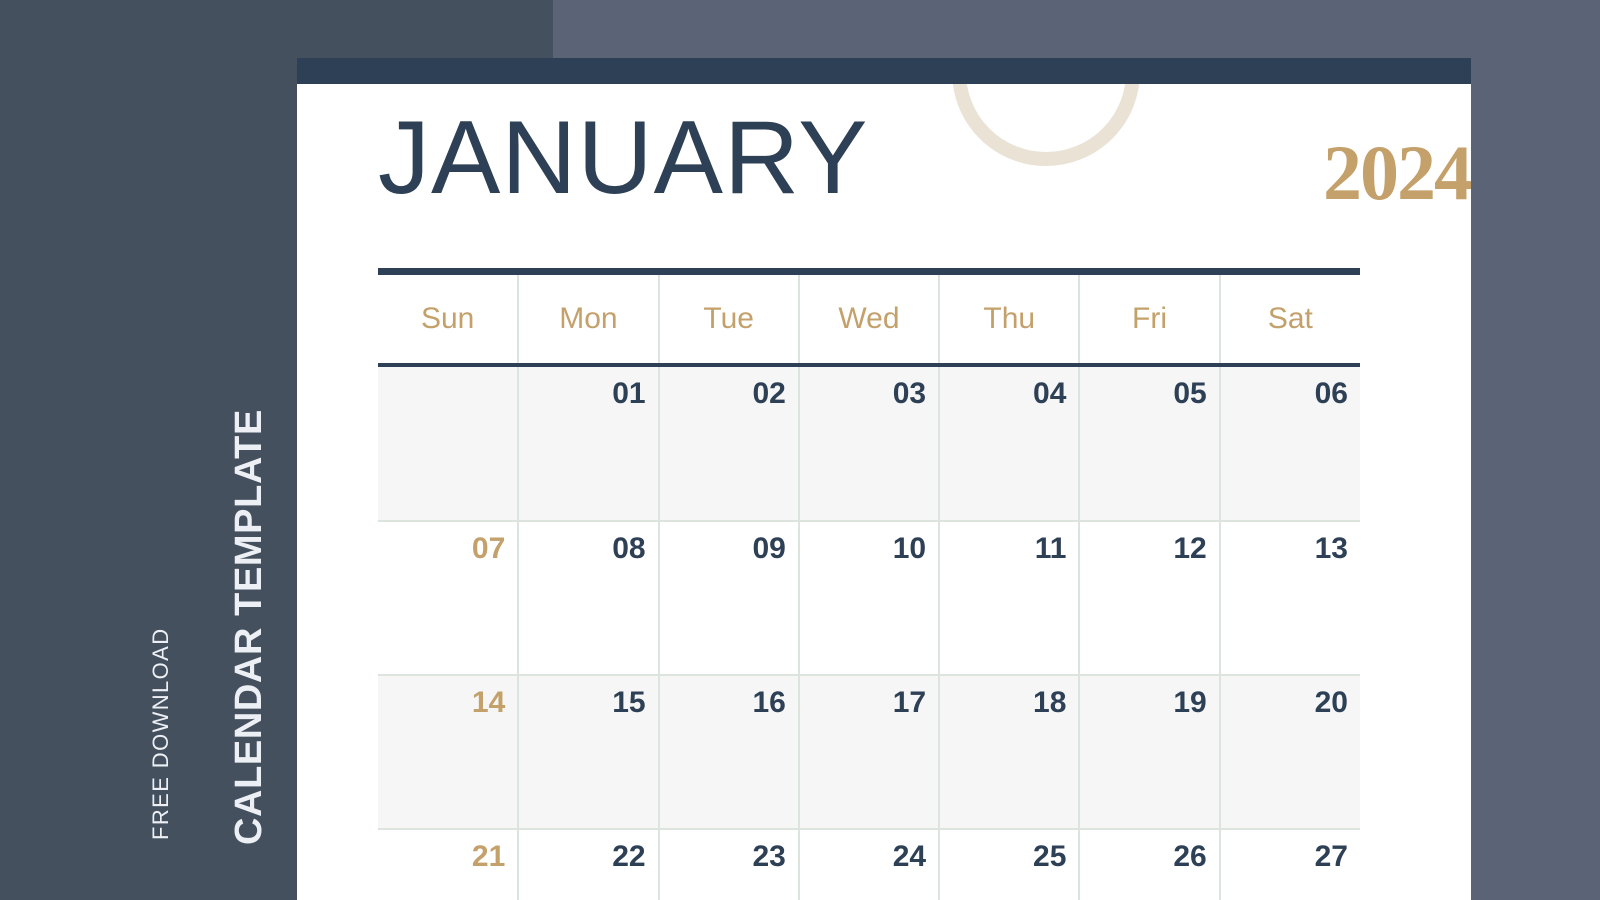 This screenshot has height=900, width=1600. Describe the element at coordinates (588, 444) in the screenshot. I see `calendar-day-cell: 01` at that location.